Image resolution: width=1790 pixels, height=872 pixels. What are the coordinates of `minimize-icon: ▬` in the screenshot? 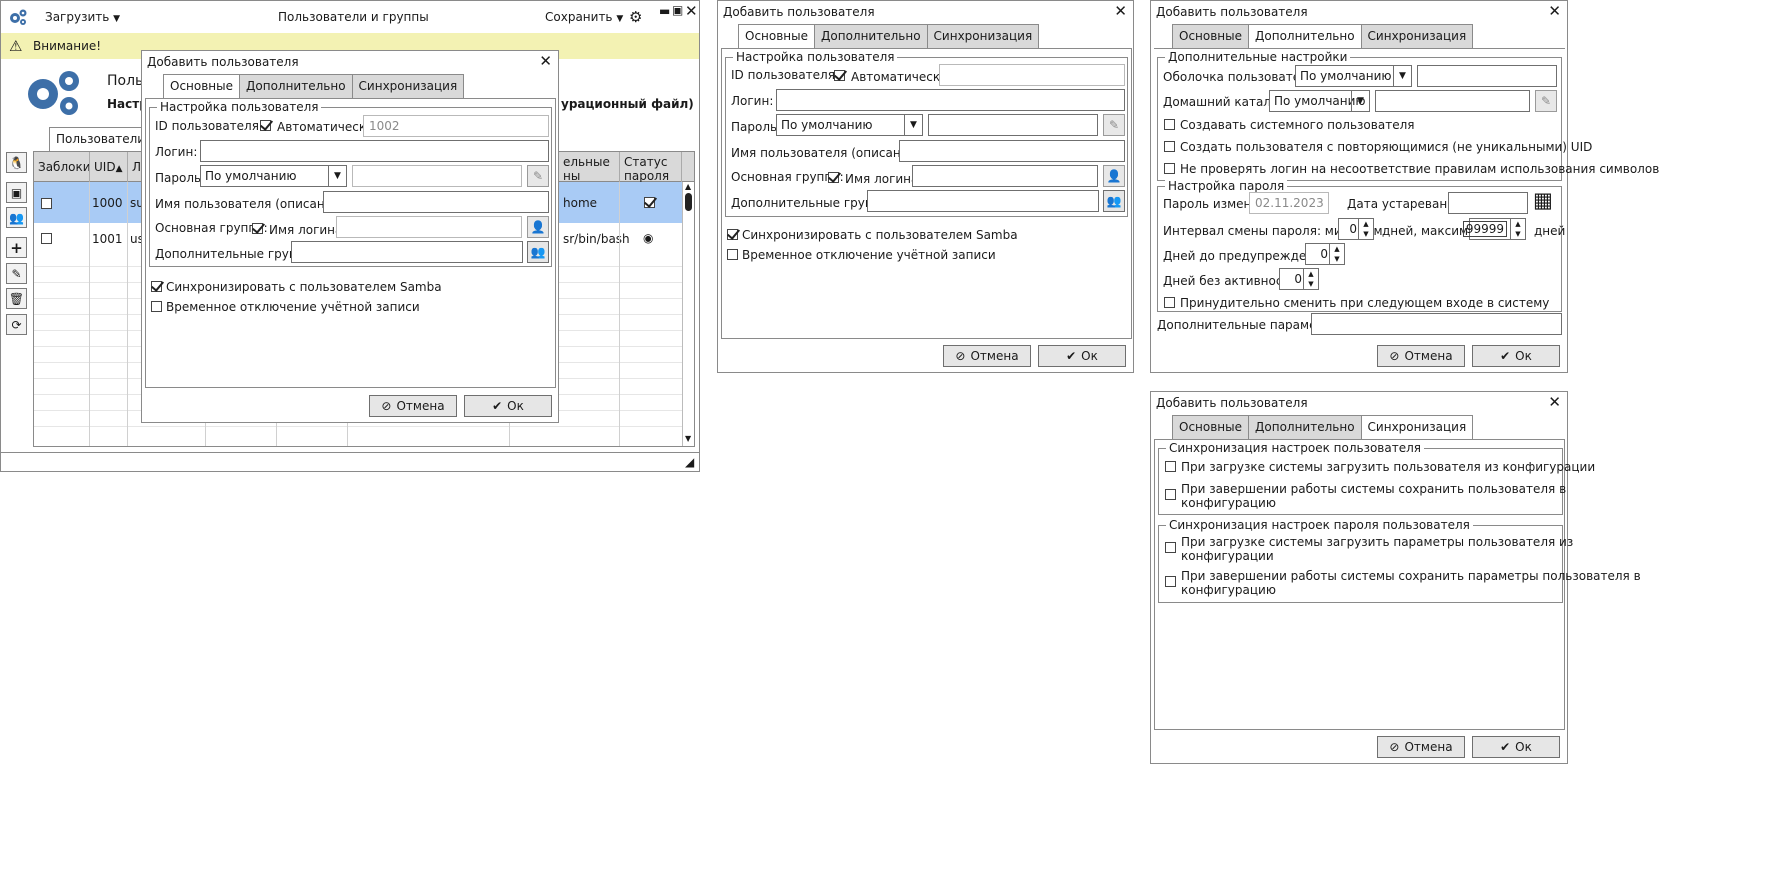 It's located at (664, 11).